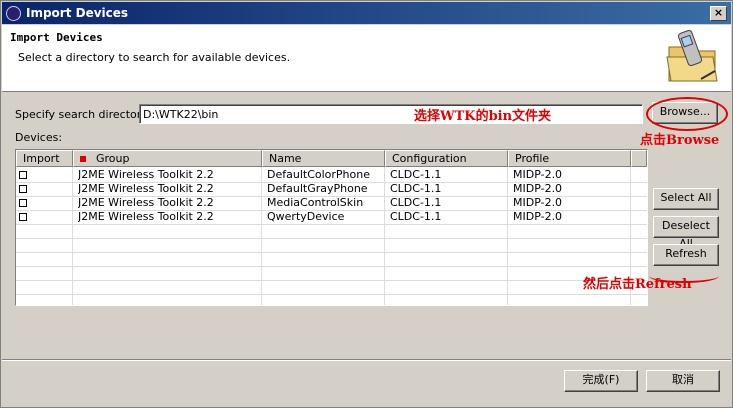  What do you see at coordinates (483, 116) in the screenshot?
I see `annotation-select-folder: 选择WTK的bin文件夹` at bounding box center [483, 116].